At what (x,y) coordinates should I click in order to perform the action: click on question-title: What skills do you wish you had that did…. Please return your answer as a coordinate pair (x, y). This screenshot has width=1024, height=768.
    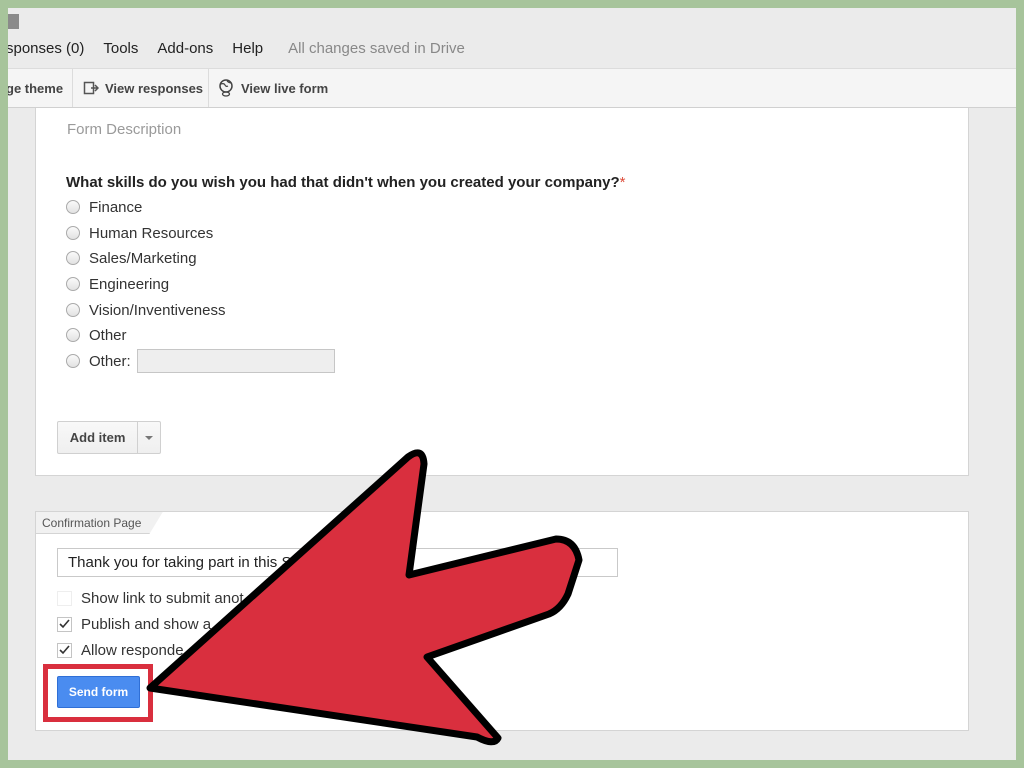
    Looking at the image, I should click on (345, 182).